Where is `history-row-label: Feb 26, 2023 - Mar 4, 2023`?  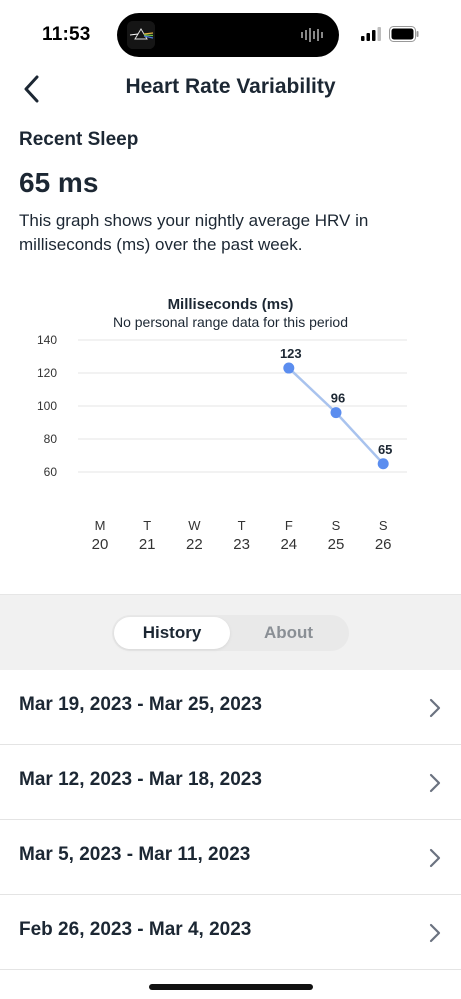 history-row-label: Feb 26, 2023 - Mar 4, 2023 is located at coordinates (135, 929).